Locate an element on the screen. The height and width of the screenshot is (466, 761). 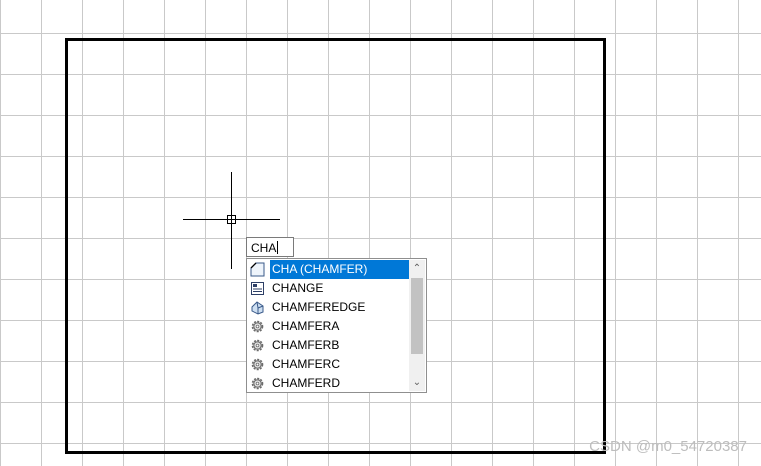
text-caret is located at coordinates (278, 247).